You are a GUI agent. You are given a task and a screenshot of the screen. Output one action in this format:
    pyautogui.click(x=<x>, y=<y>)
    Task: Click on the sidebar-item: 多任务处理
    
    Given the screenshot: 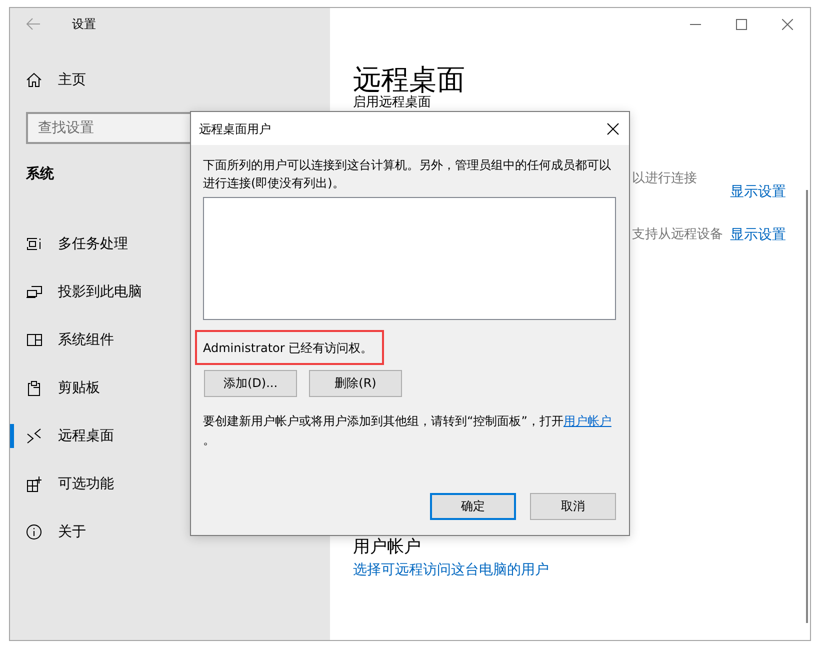 What is the action you would take?
    pyautogui.click(x=170, y=244)
    